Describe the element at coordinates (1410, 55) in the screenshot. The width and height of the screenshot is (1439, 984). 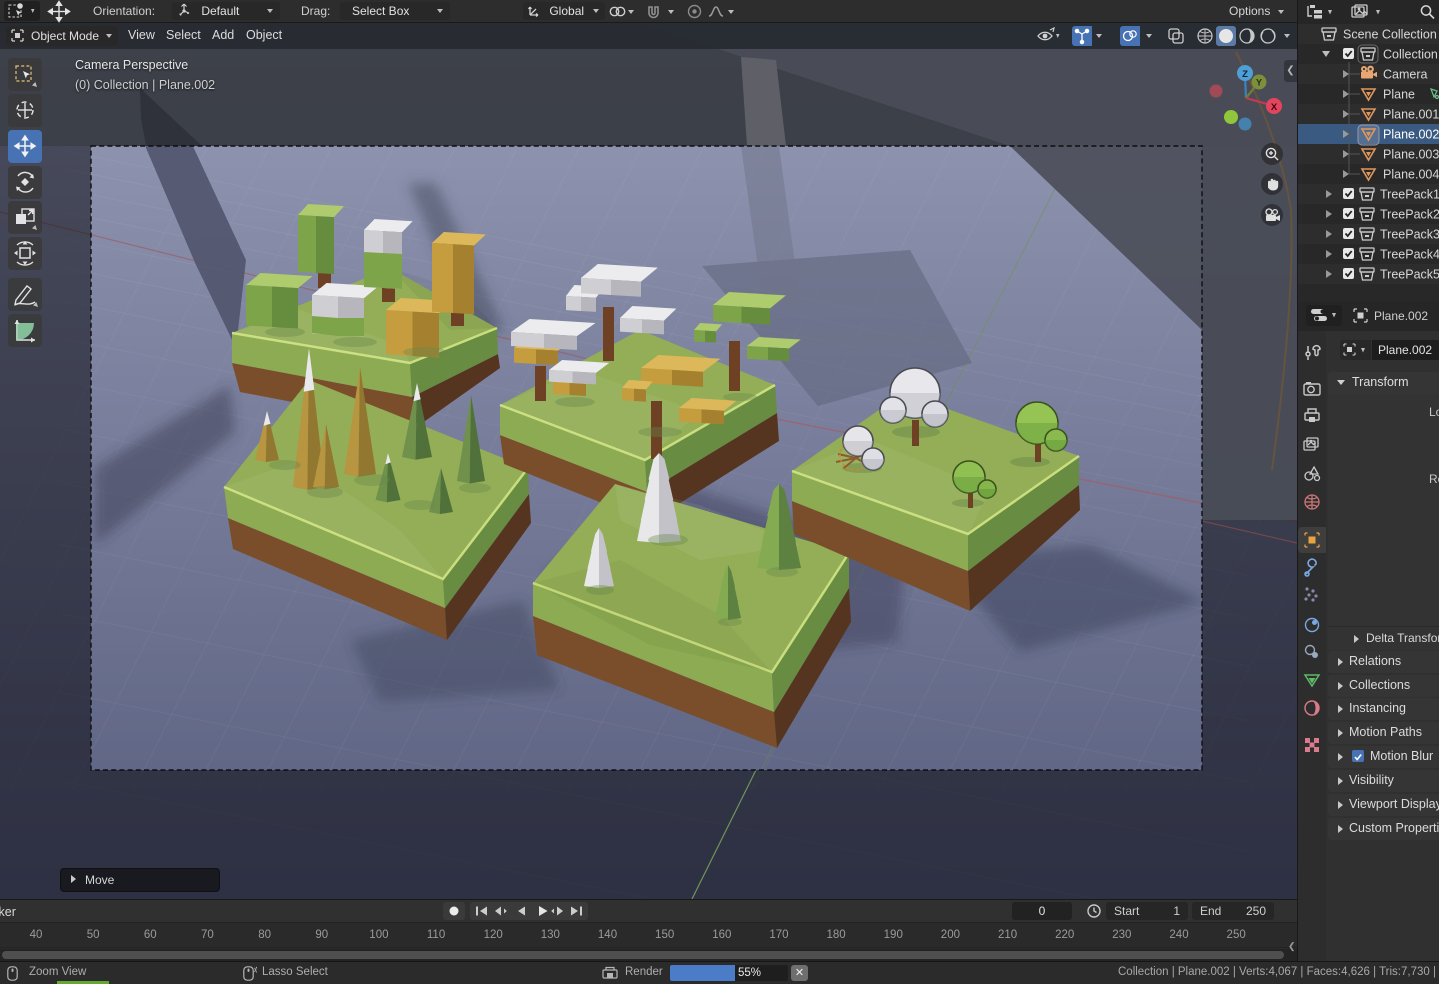
I see `svg-text: Collection` at that location.